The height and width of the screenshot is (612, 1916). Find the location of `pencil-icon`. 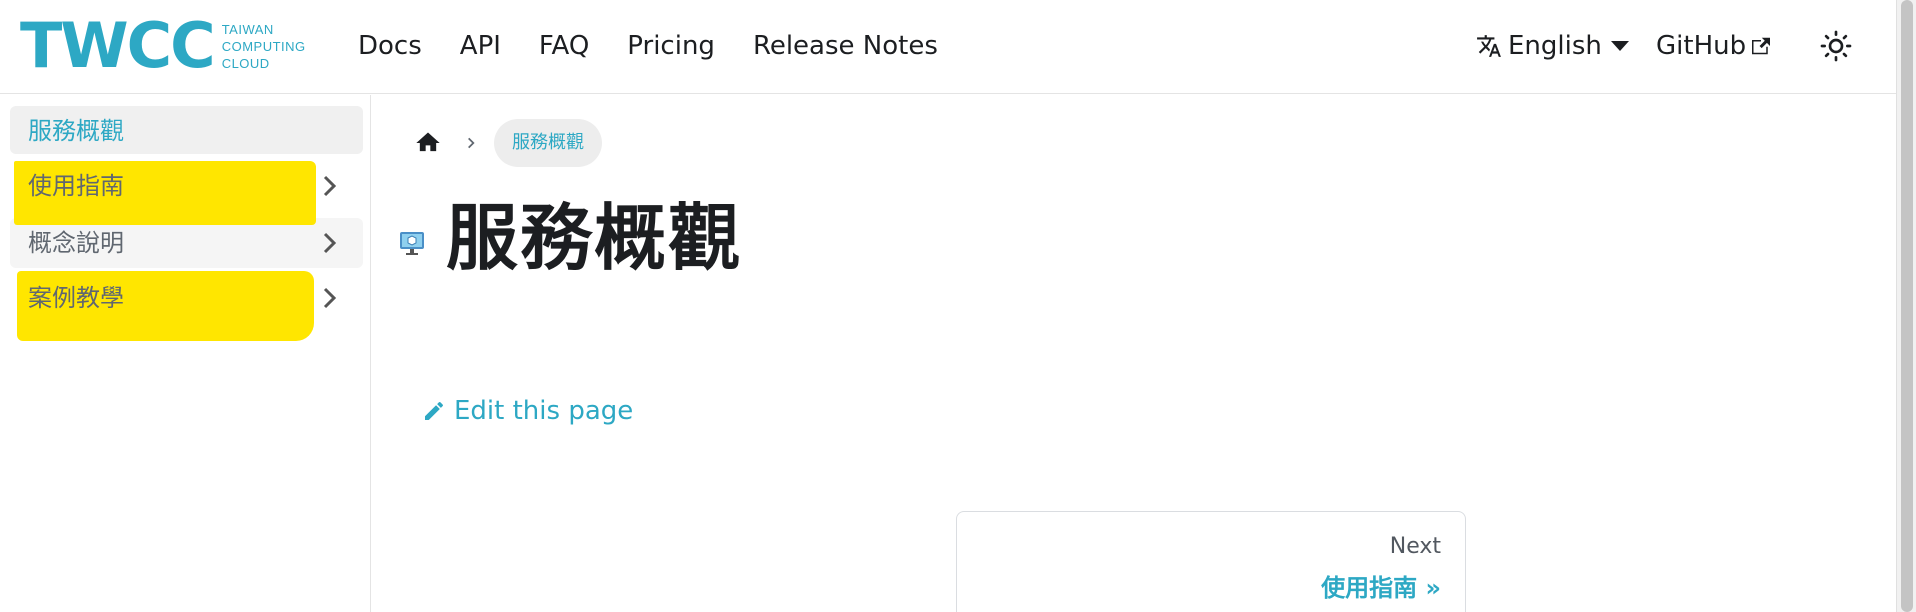

pencil-icon is located at coordinates (434, 410).